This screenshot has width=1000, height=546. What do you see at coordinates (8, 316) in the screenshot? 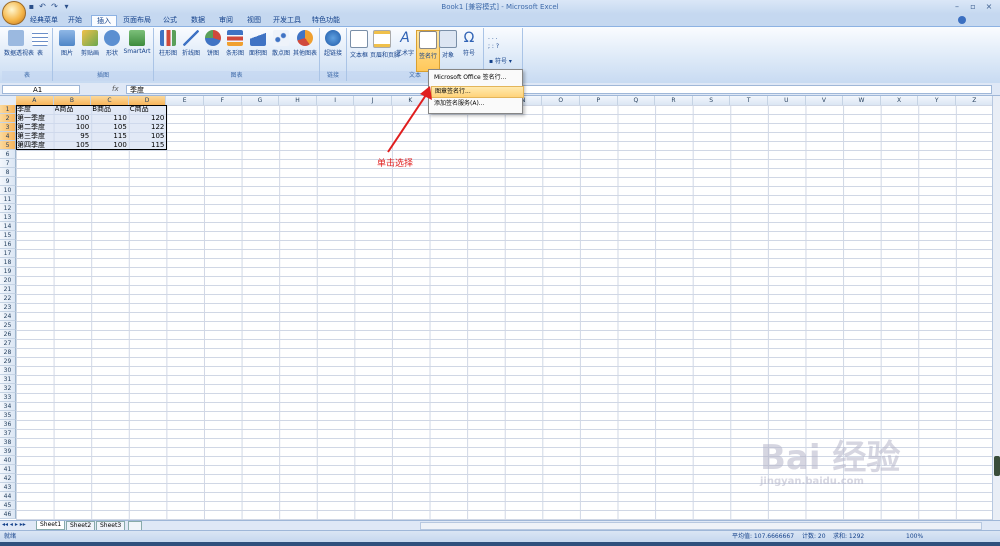
I see `row-header-24: 24` at bounding box center [8, 316].